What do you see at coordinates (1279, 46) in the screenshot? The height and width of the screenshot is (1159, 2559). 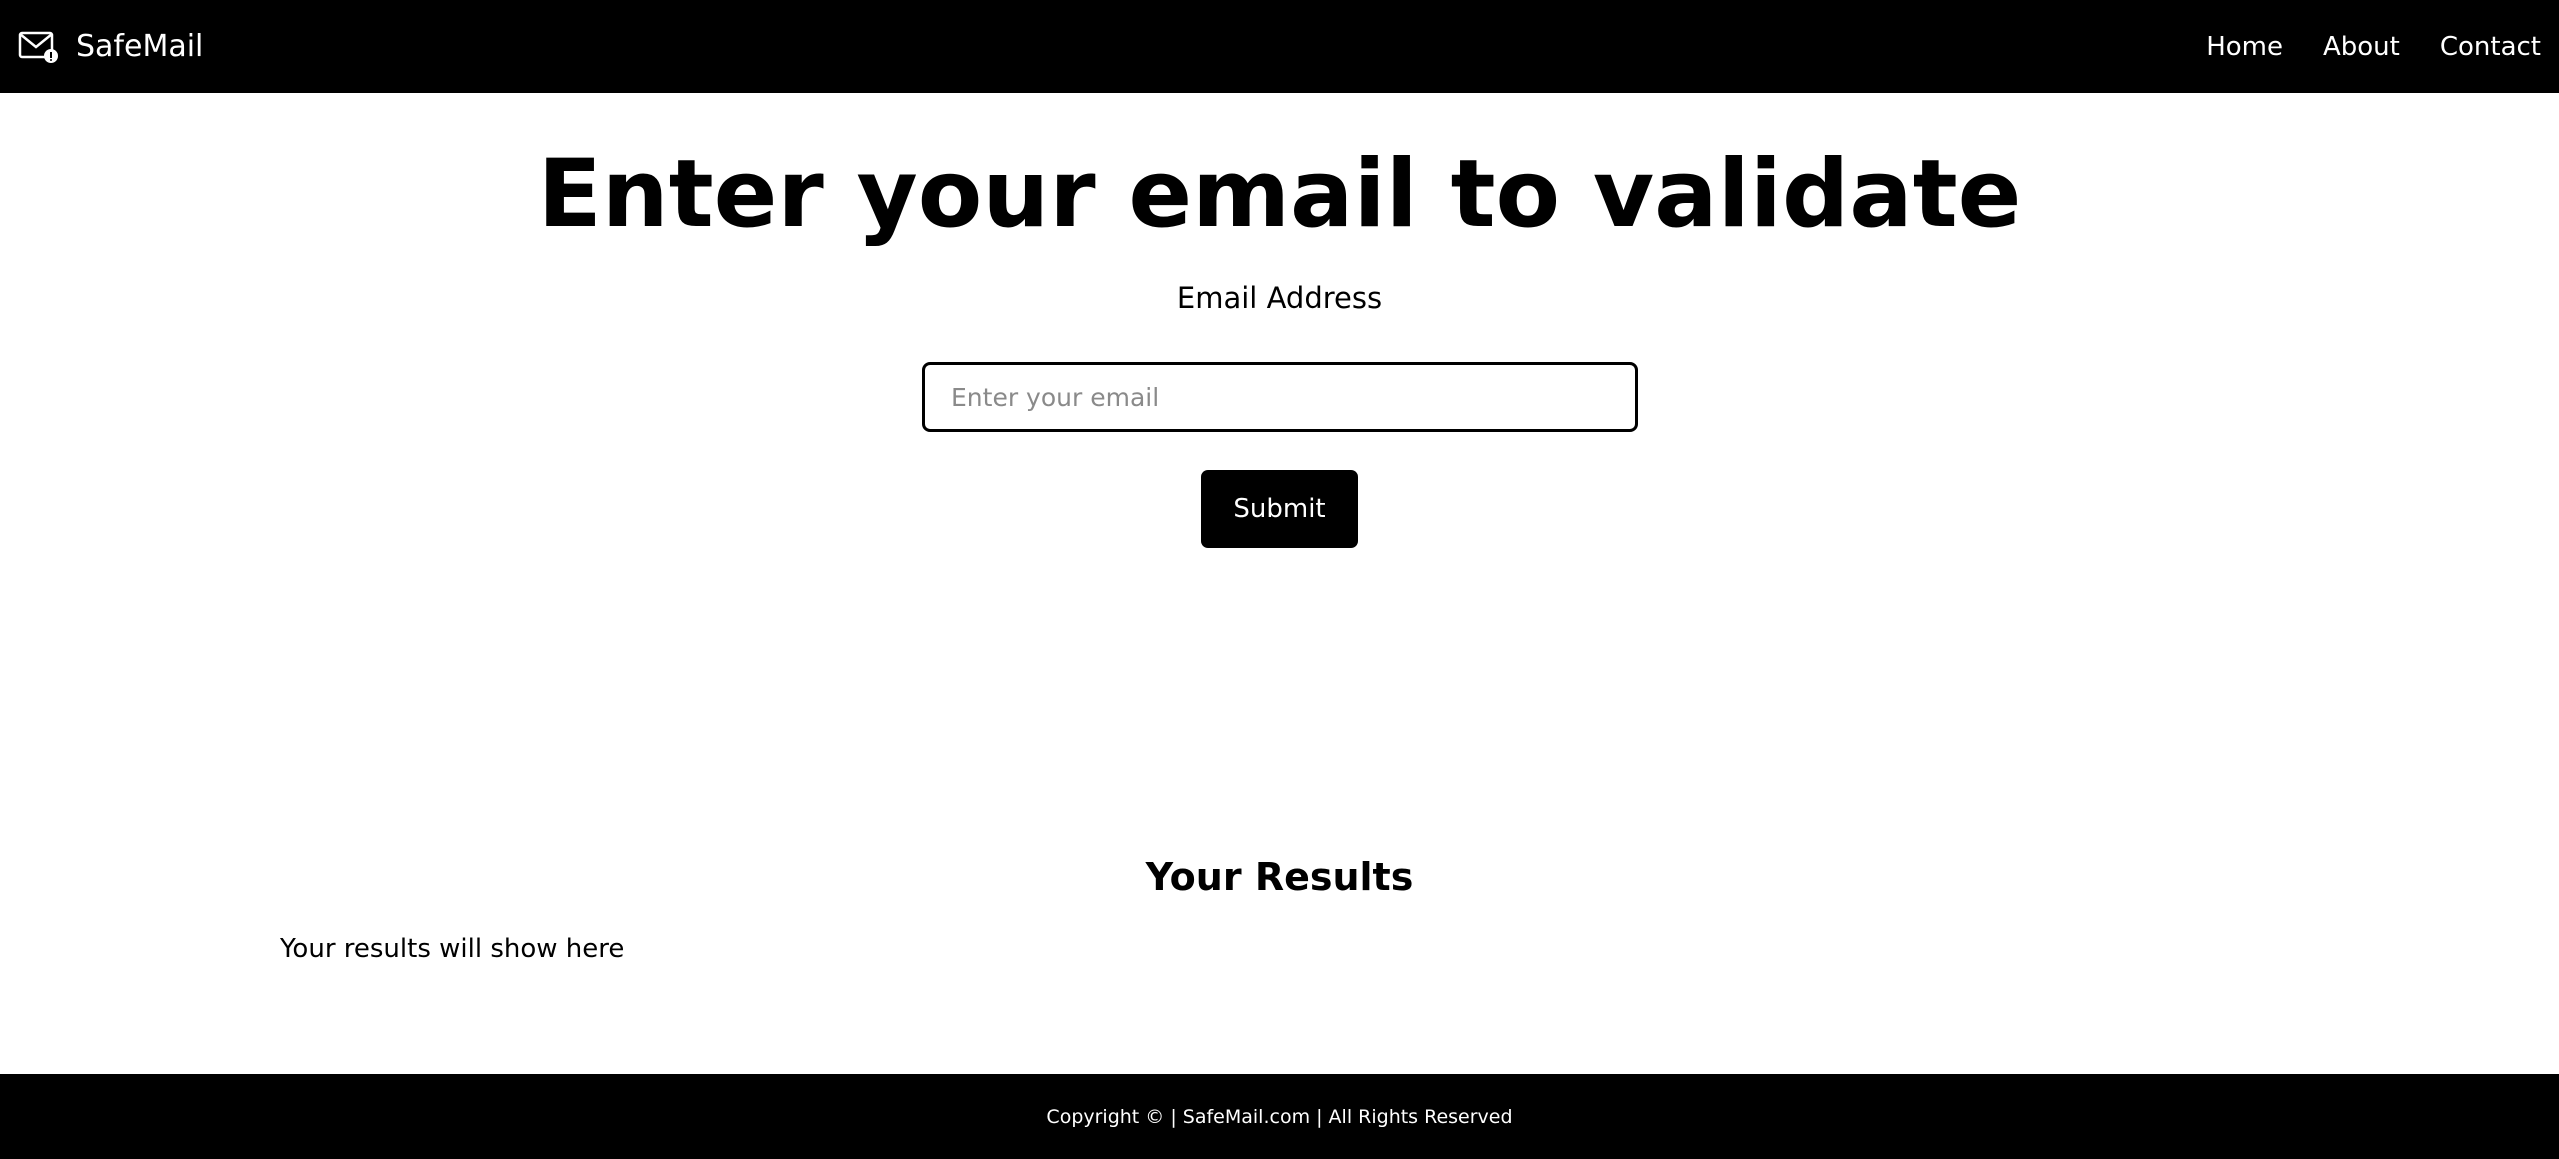 I see `top-navbar: SafeMail Home About Contact` at bounding box center [1279, 46].